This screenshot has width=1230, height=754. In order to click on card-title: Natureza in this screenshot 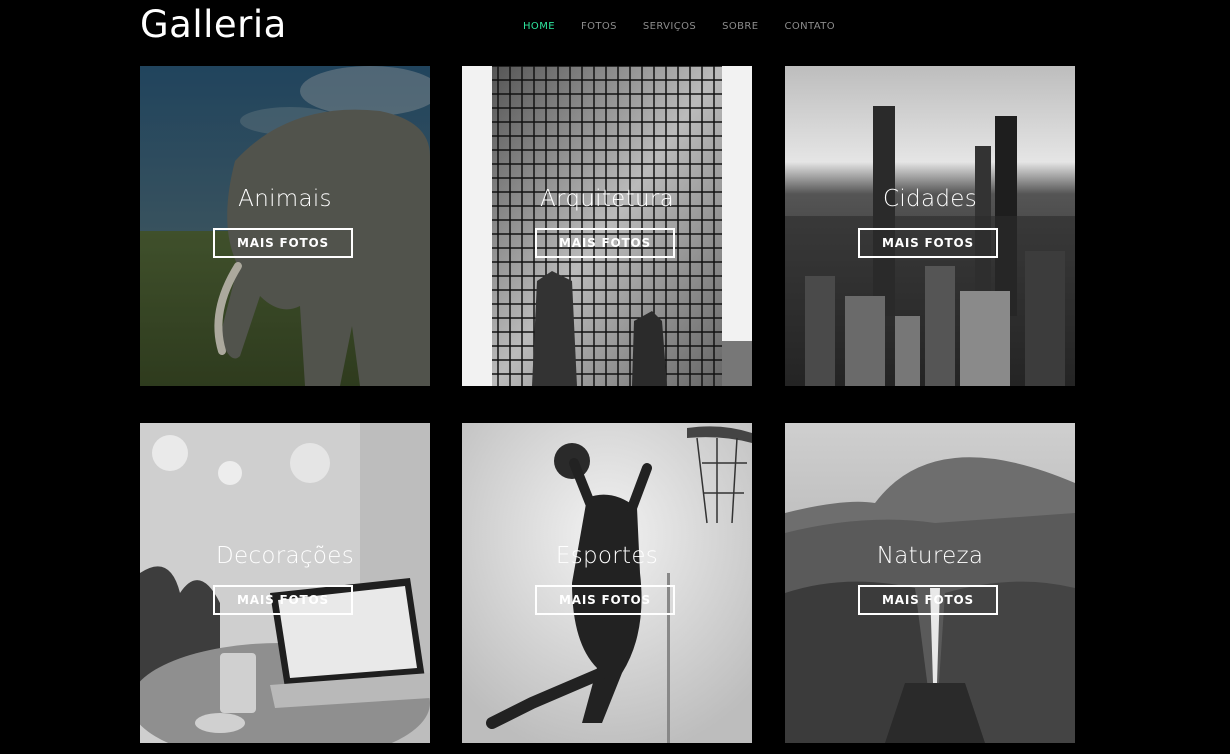, I will do `click(930, 556)`.